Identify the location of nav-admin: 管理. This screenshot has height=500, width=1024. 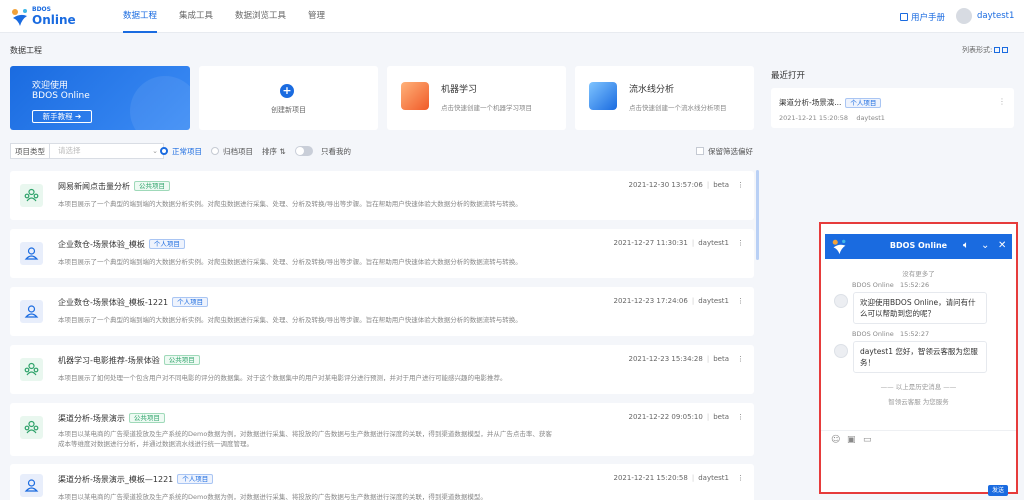
(316, 16).